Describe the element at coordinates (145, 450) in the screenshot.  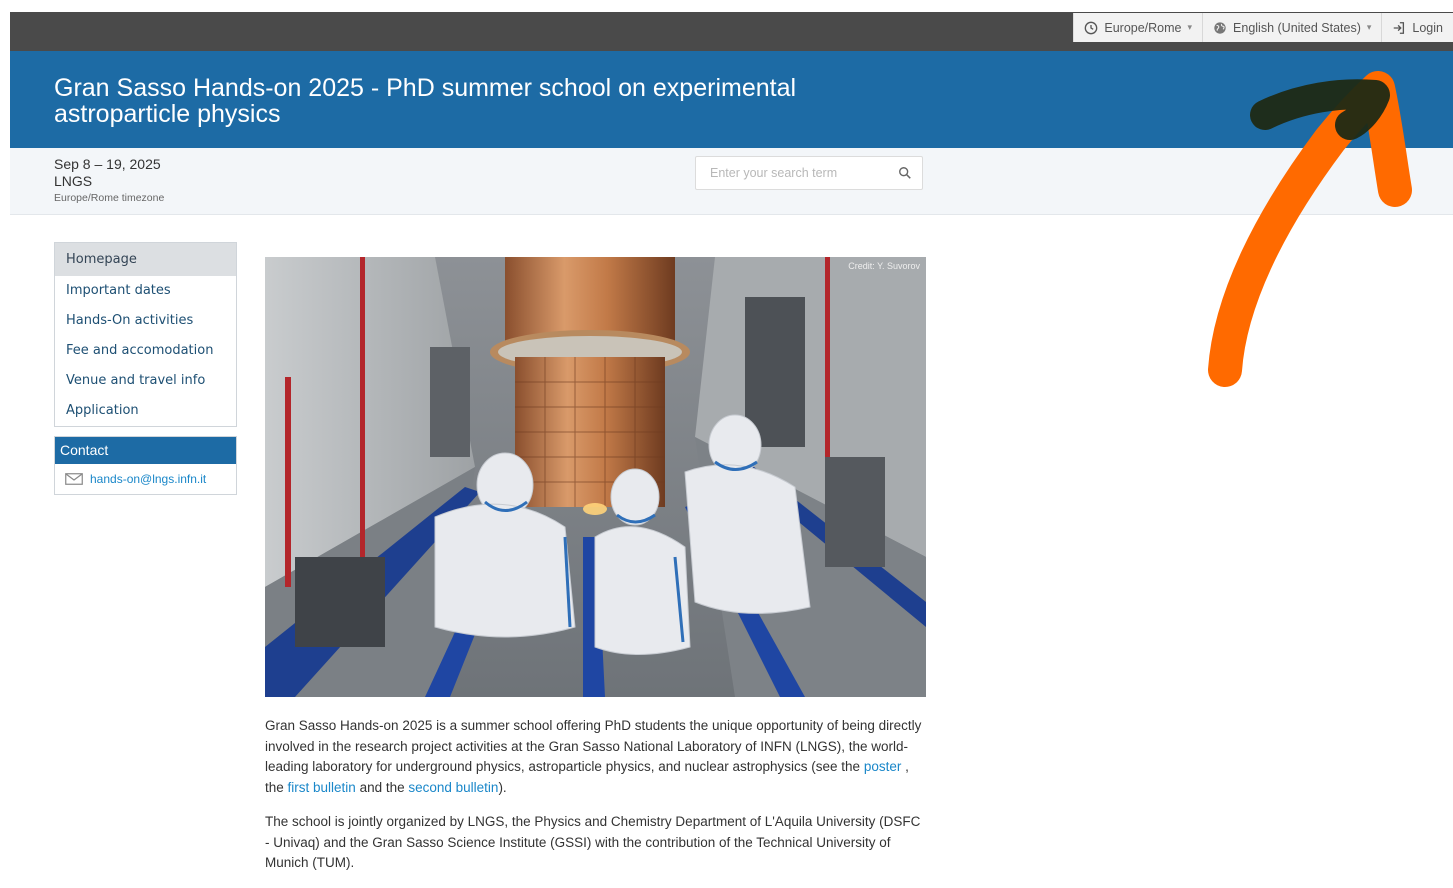
I see `contact-title: Contact` at that location.